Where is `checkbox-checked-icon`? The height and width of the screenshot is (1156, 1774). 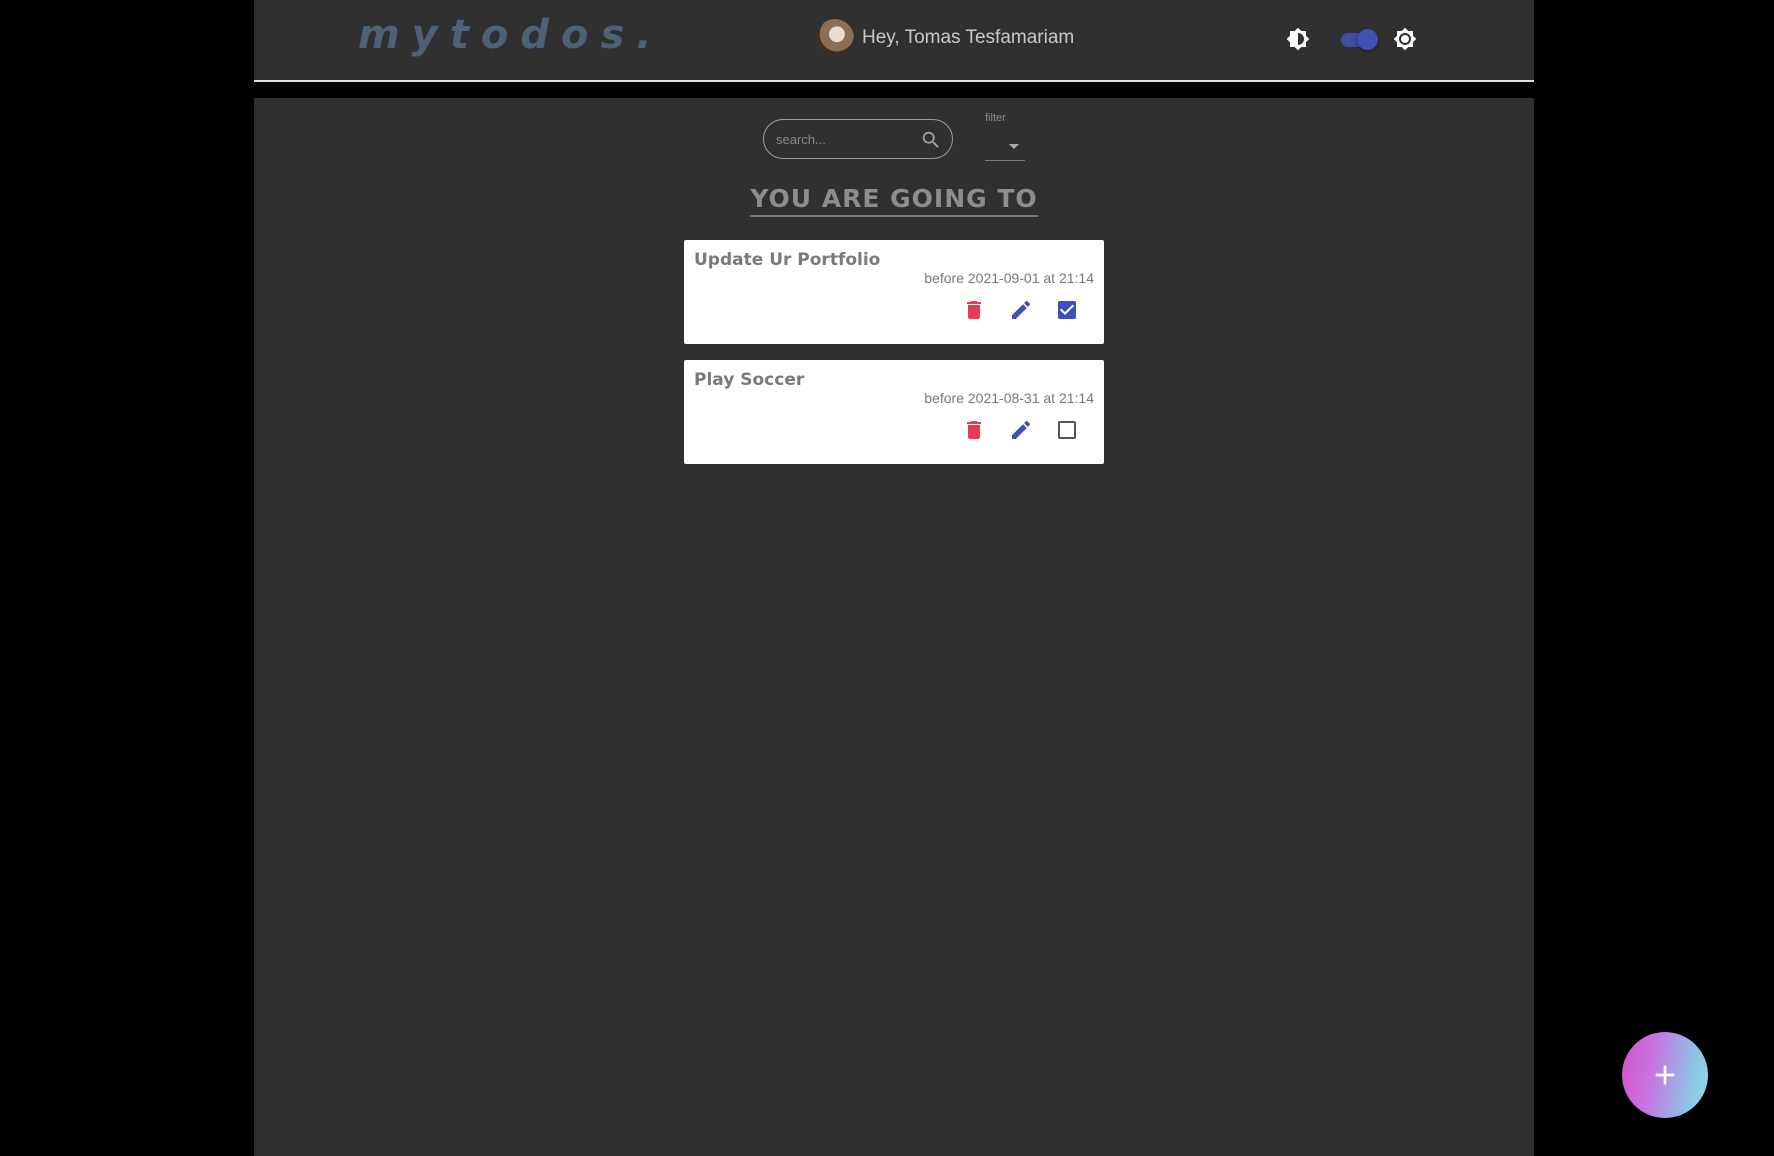 checkbox-checked-icon is located at coordinates (1067, 310).